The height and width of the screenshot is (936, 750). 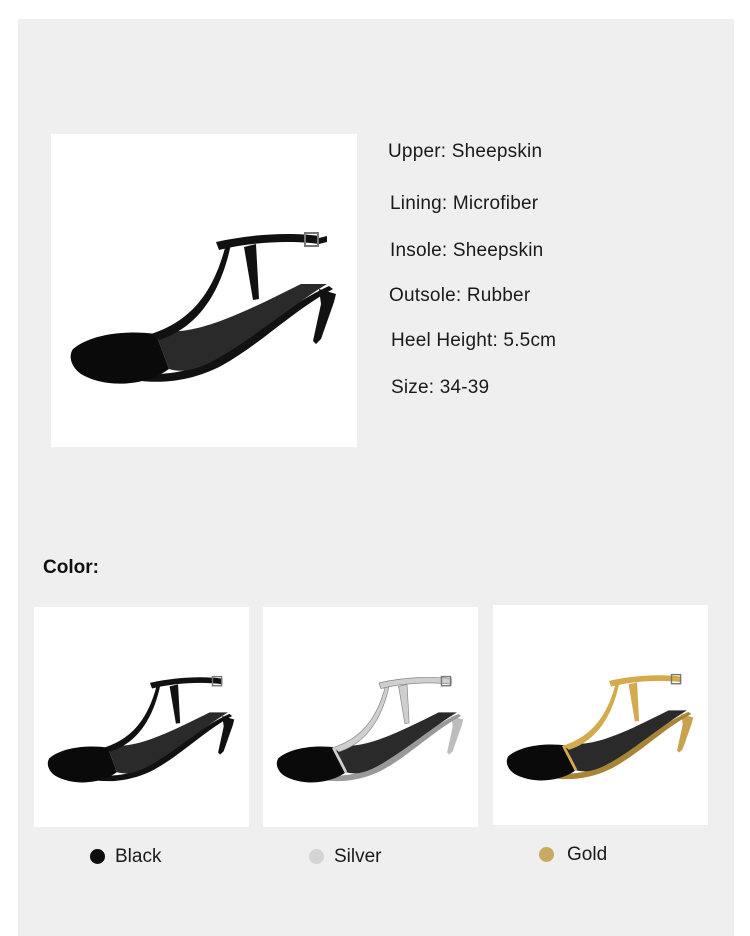 I want to click on spec-upper: Upper: Sheepskin, so click(x=465, y=151).